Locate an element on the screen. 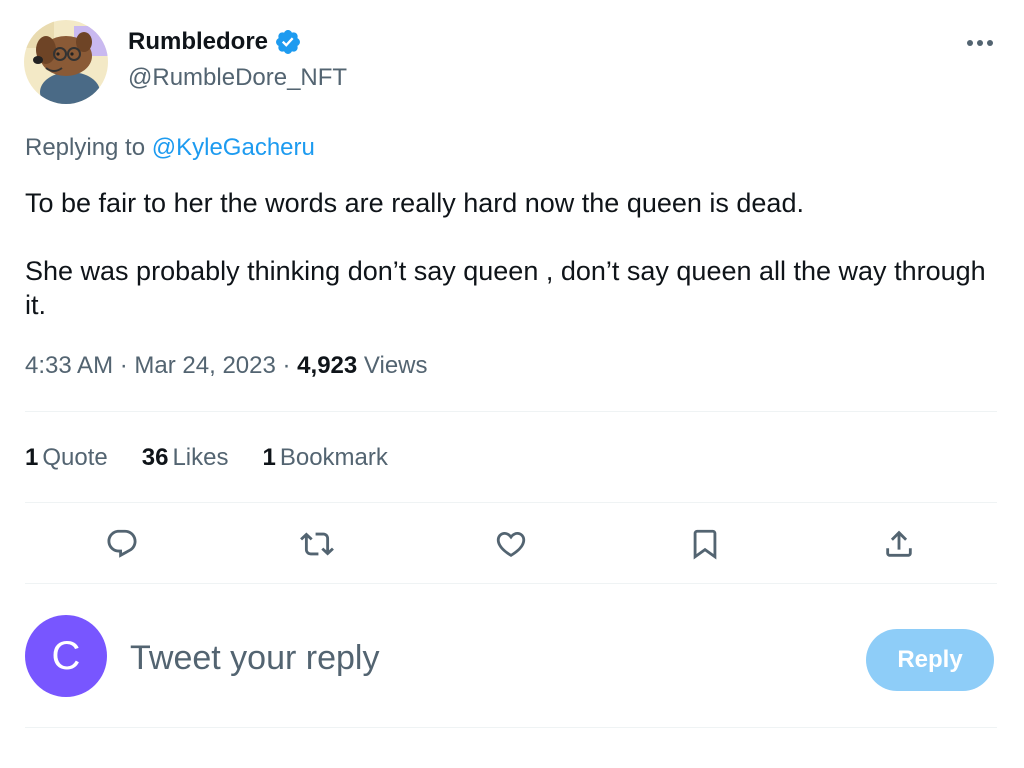 This screenshot has width=1024, height=768. tweet-meta: 4:33 AM · Mar 24, 2023 · 4,923 Views is located at coordinates (226, 366).